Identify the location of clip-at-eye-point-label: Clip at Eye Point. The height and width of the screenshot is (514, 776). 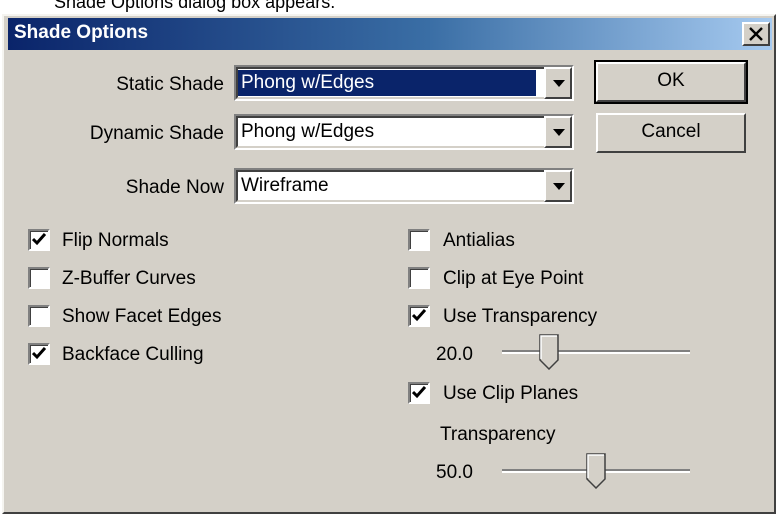
(513, 278).